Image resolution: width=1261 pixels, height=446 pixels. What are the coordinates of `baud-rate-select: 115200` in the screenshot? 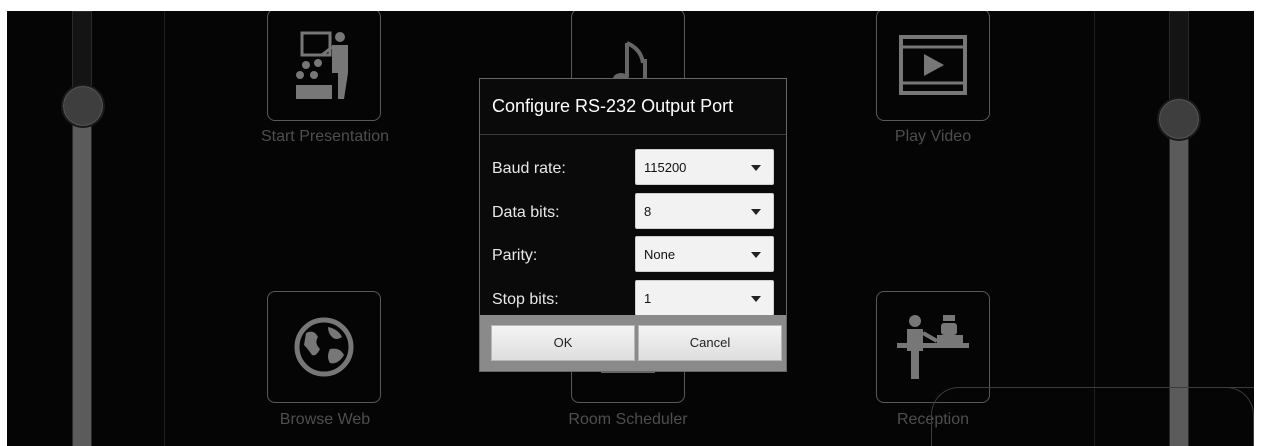 It's located at (704, 167).